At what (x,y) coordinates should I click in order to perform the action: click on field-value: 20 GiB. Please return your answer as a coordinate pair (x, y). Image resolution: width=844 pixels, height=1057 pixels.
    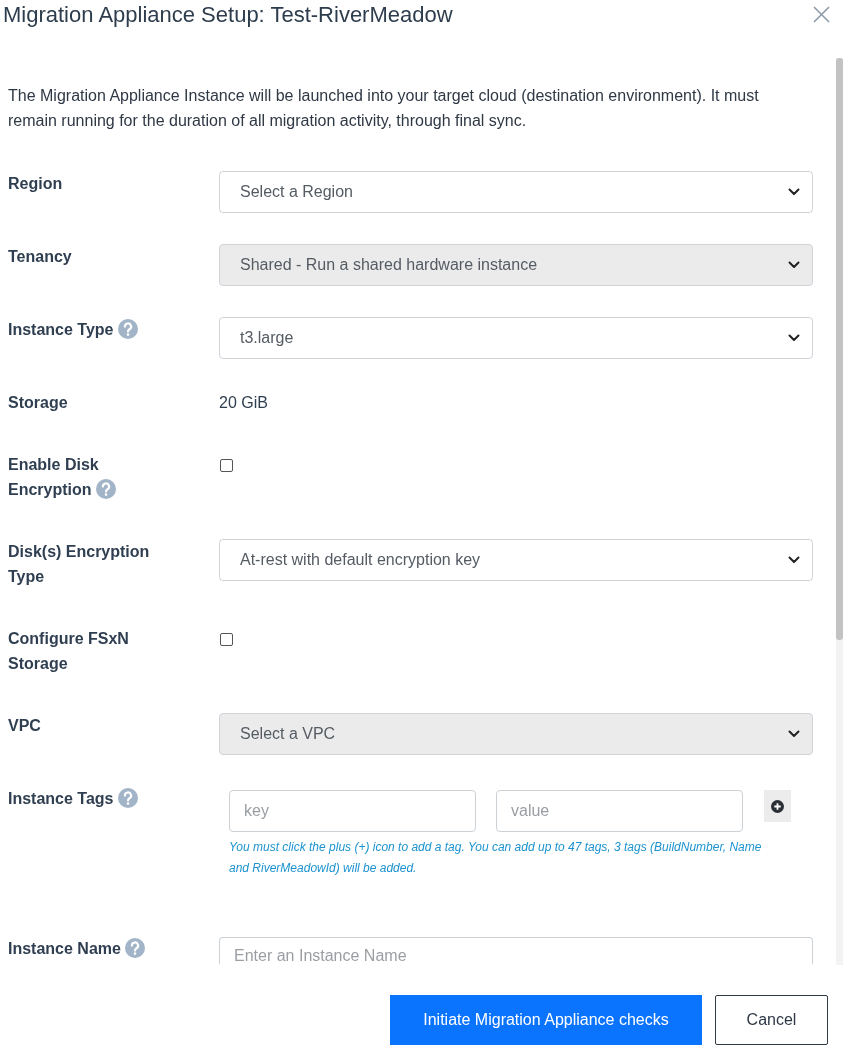
    Looking at the image, I should click on (243, 402).